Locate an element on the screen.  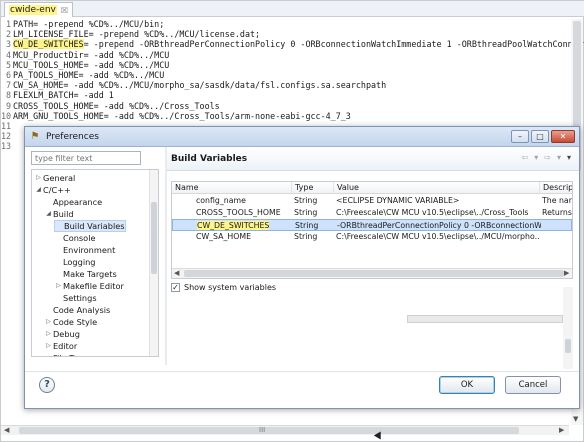
line-number: 7 is located at coordinates (8, 85).